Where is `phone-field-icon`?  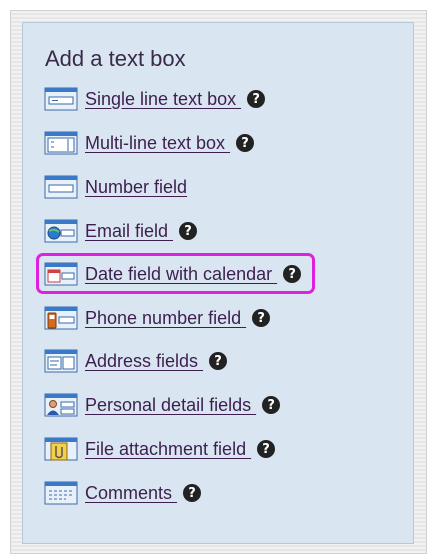 phone-field-icon is located at coordinates (61, 318).